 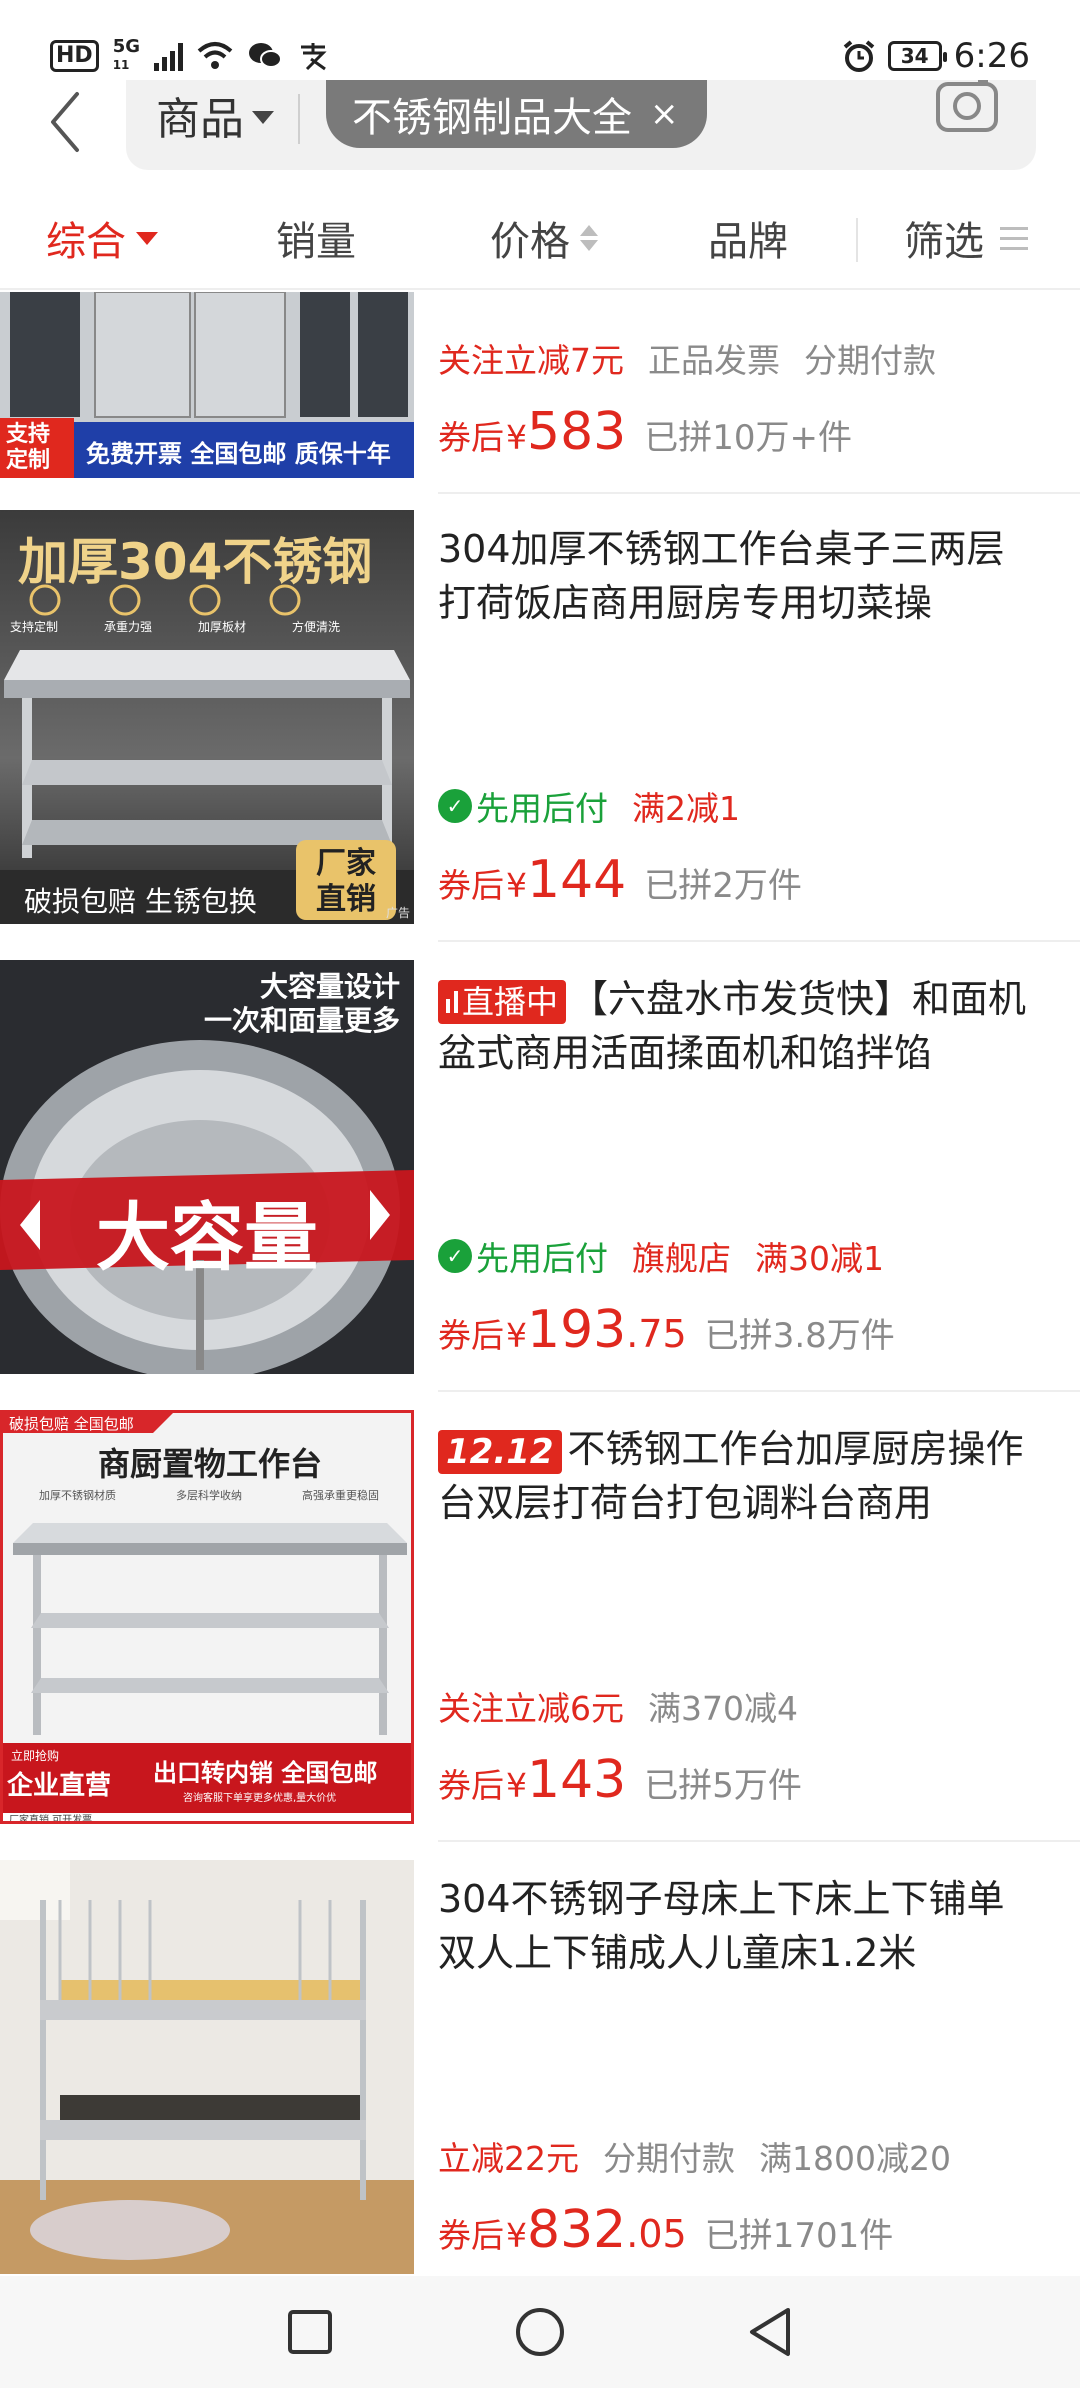 What do you see at coordinates (967, 108) in the screenshot?
I see `camera-icon` at bounding box center [967, 108].